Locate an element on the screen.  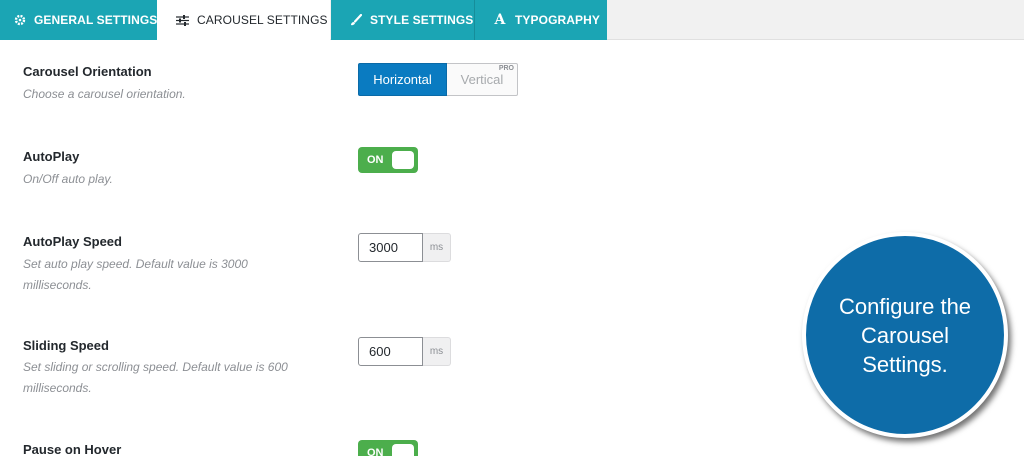
sliding-speed-unit: ms is located at coordinates (437, 351).